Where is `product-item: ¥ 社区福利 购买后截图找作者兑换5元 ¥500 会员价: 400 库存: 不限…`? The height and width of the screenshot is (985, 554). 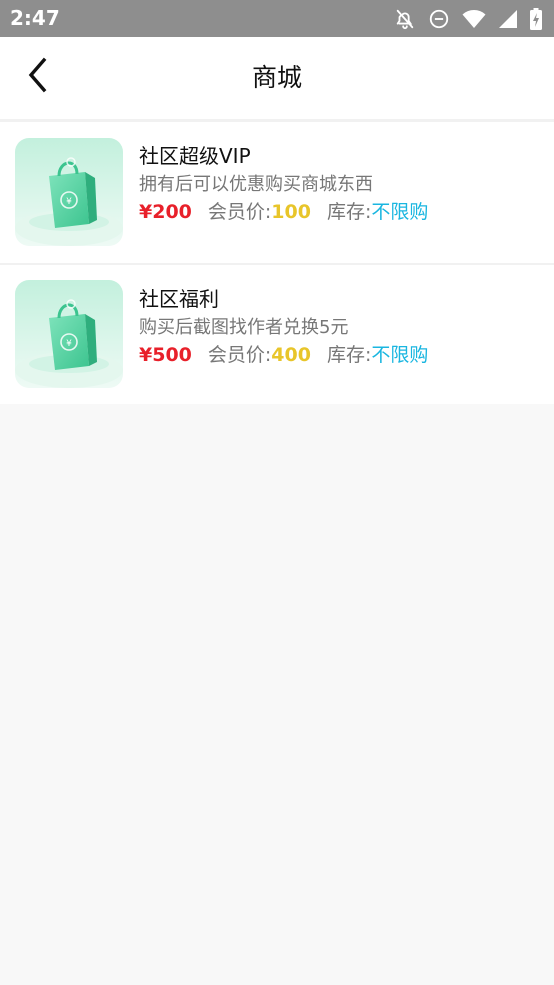
product-item: ¥ 社区福利 购买后截图找作者兑换5元 ¥500 会员价: 400 库存: 不限… is located at coordinates (277, 333).